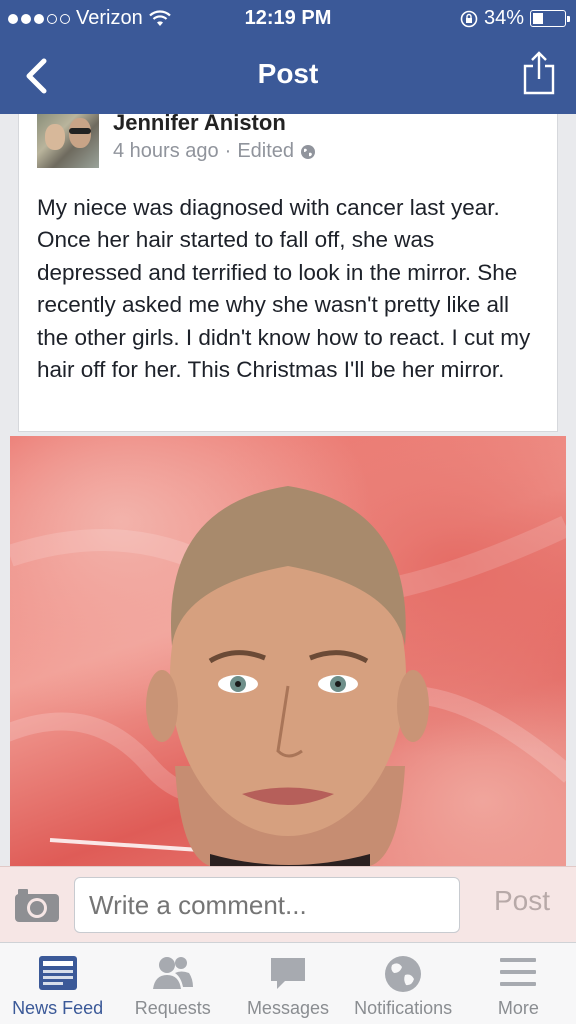  I want to click on tab-label: More, so click(518, 1008).